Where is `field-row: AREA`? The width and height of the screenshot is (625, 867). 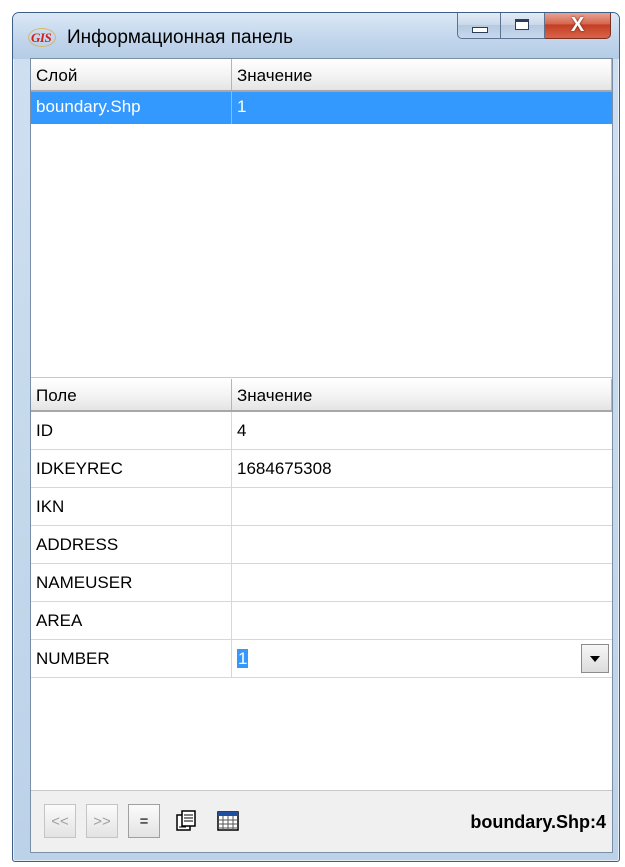 field-row: AREA is located at coordinates (321, 621).